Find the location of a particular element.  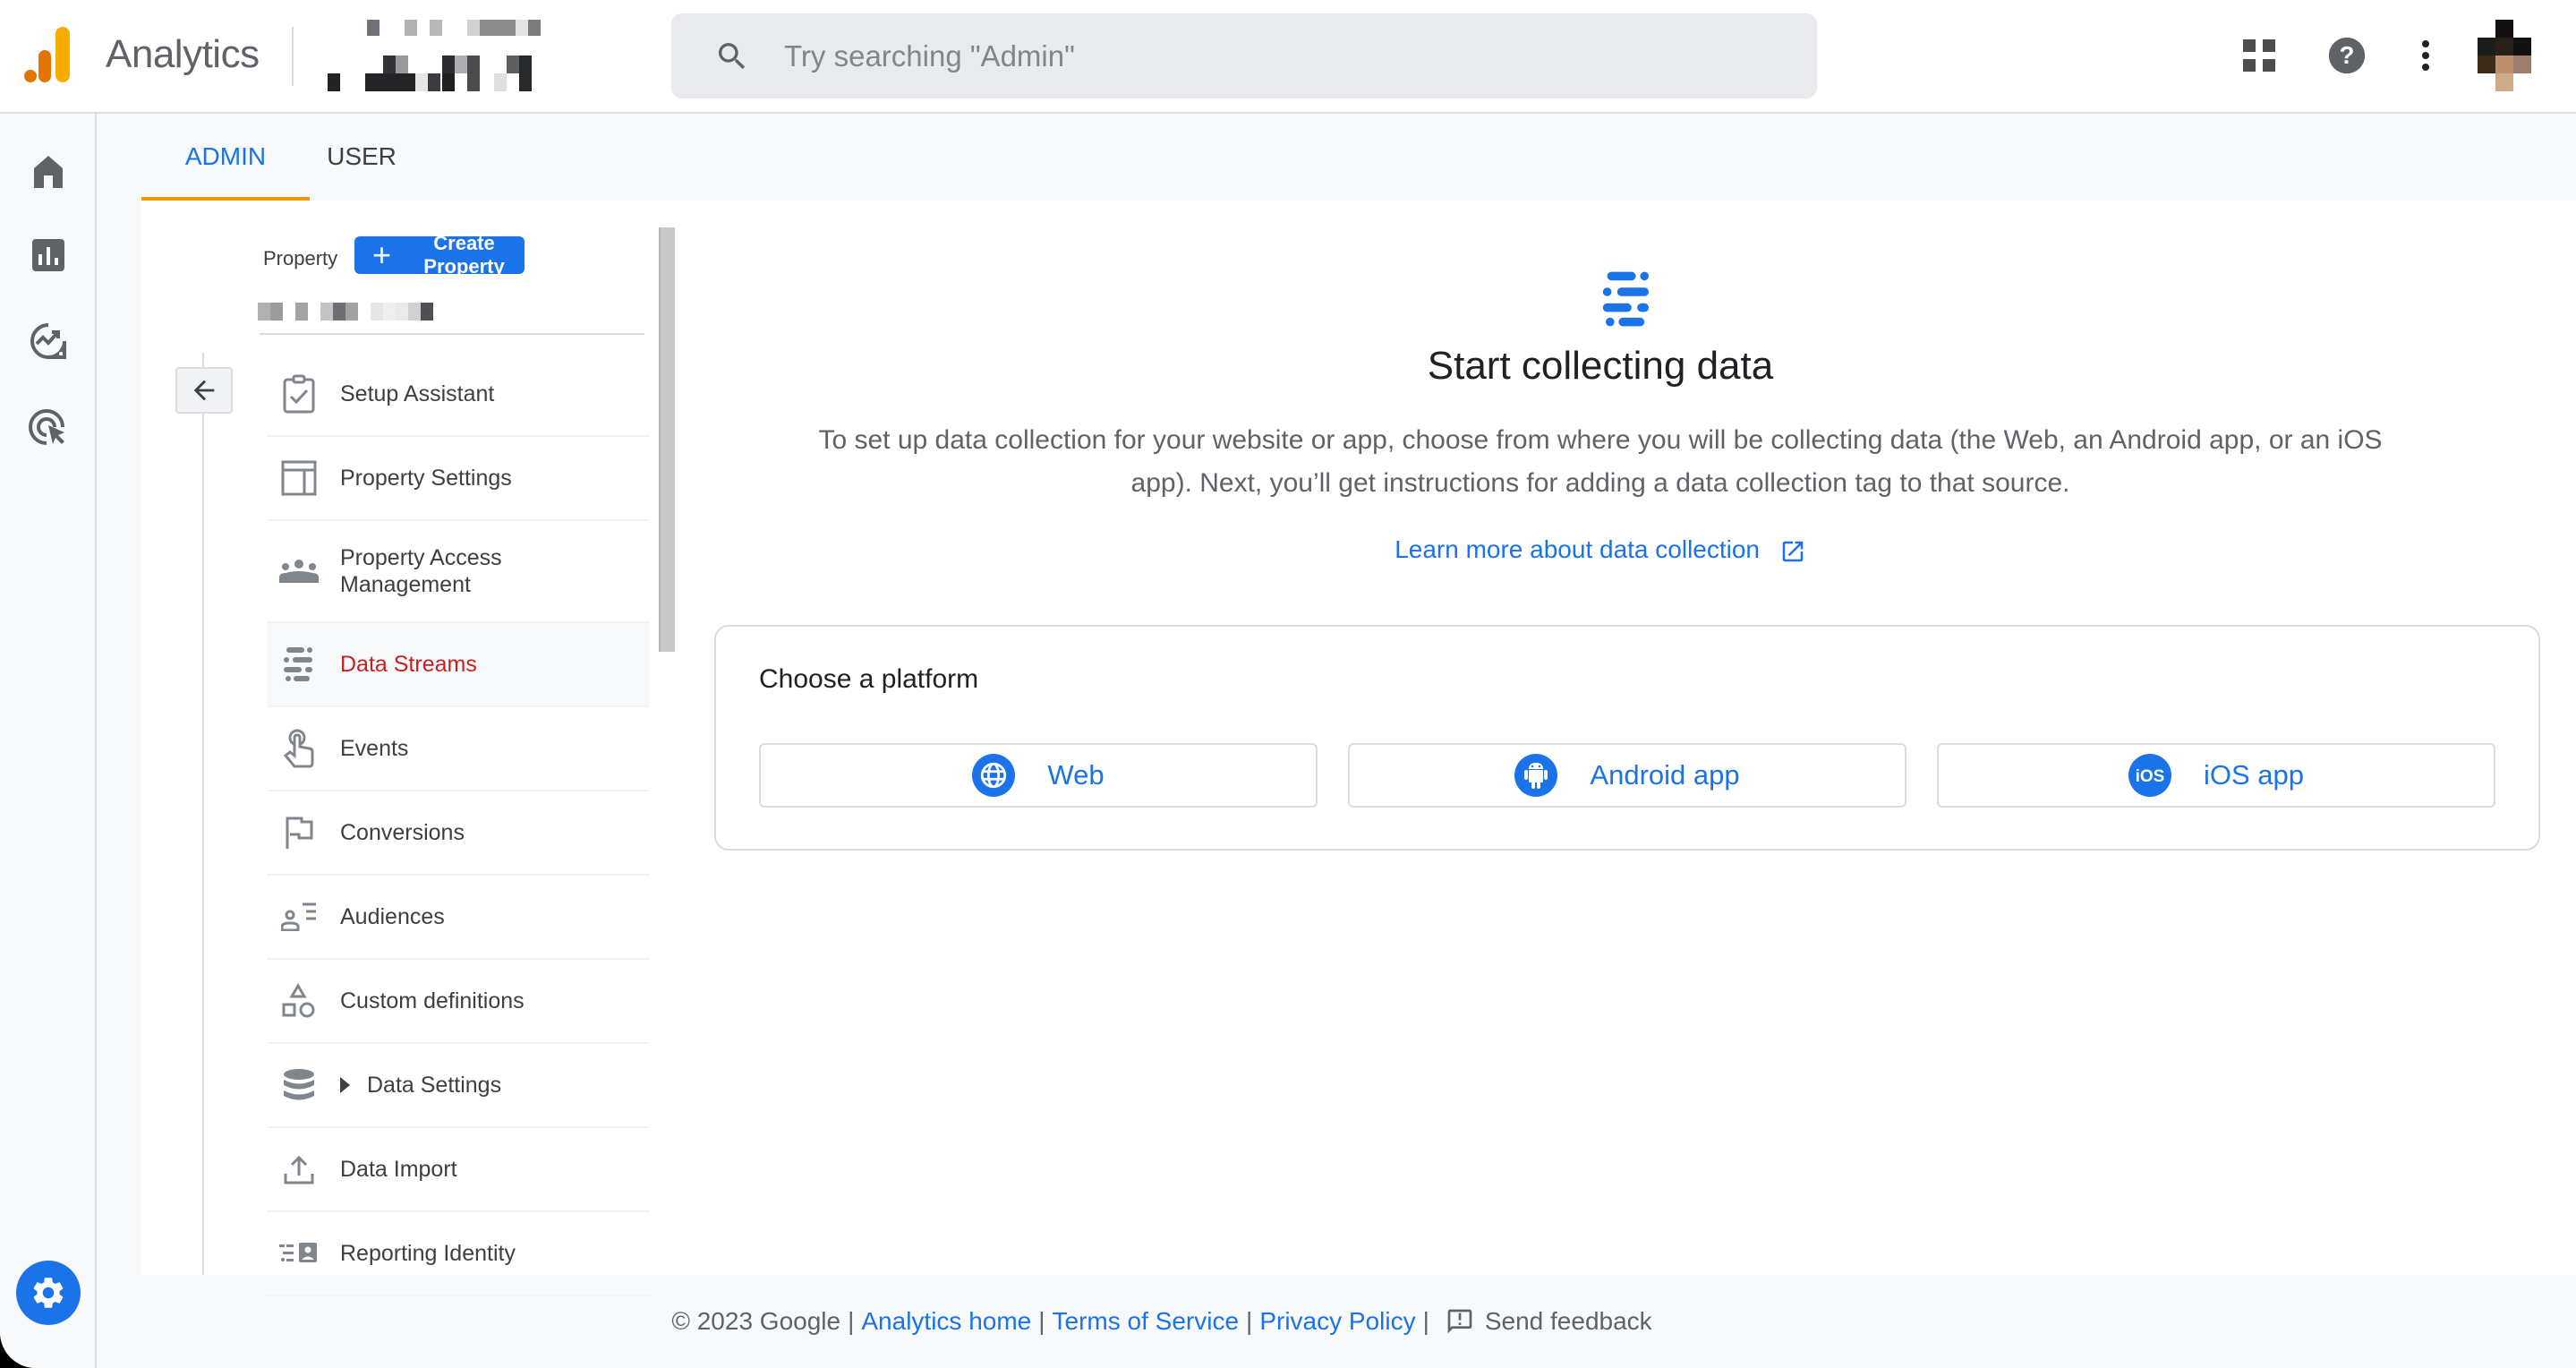

globe-icon is located at coordinates (994, 775).